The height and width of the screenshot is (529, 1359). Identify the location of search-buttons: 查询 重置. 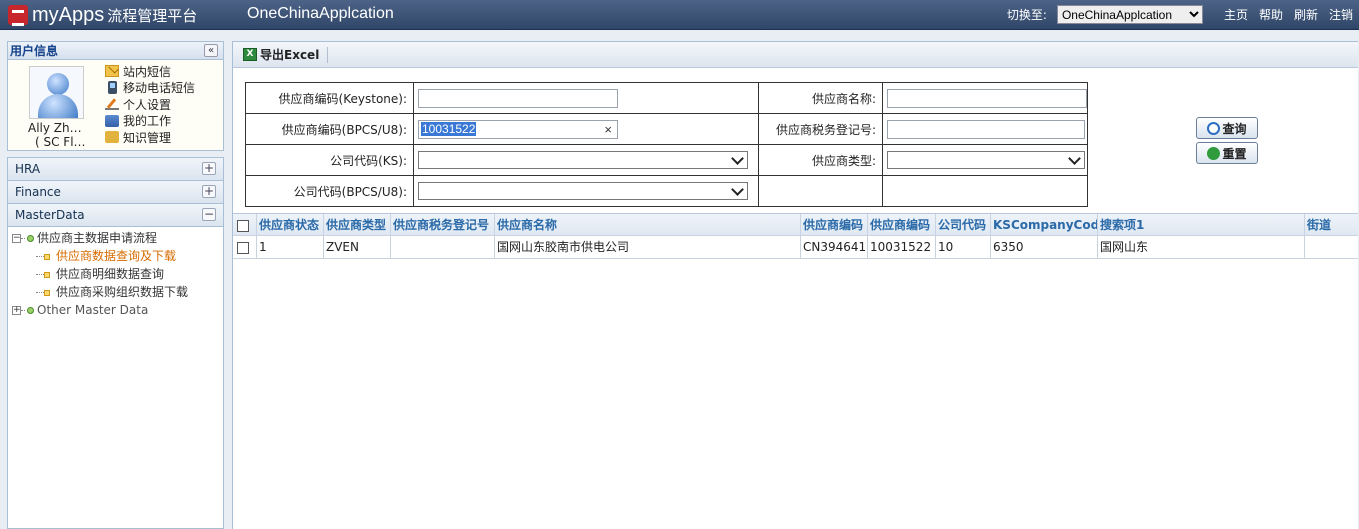
(1227, 142).